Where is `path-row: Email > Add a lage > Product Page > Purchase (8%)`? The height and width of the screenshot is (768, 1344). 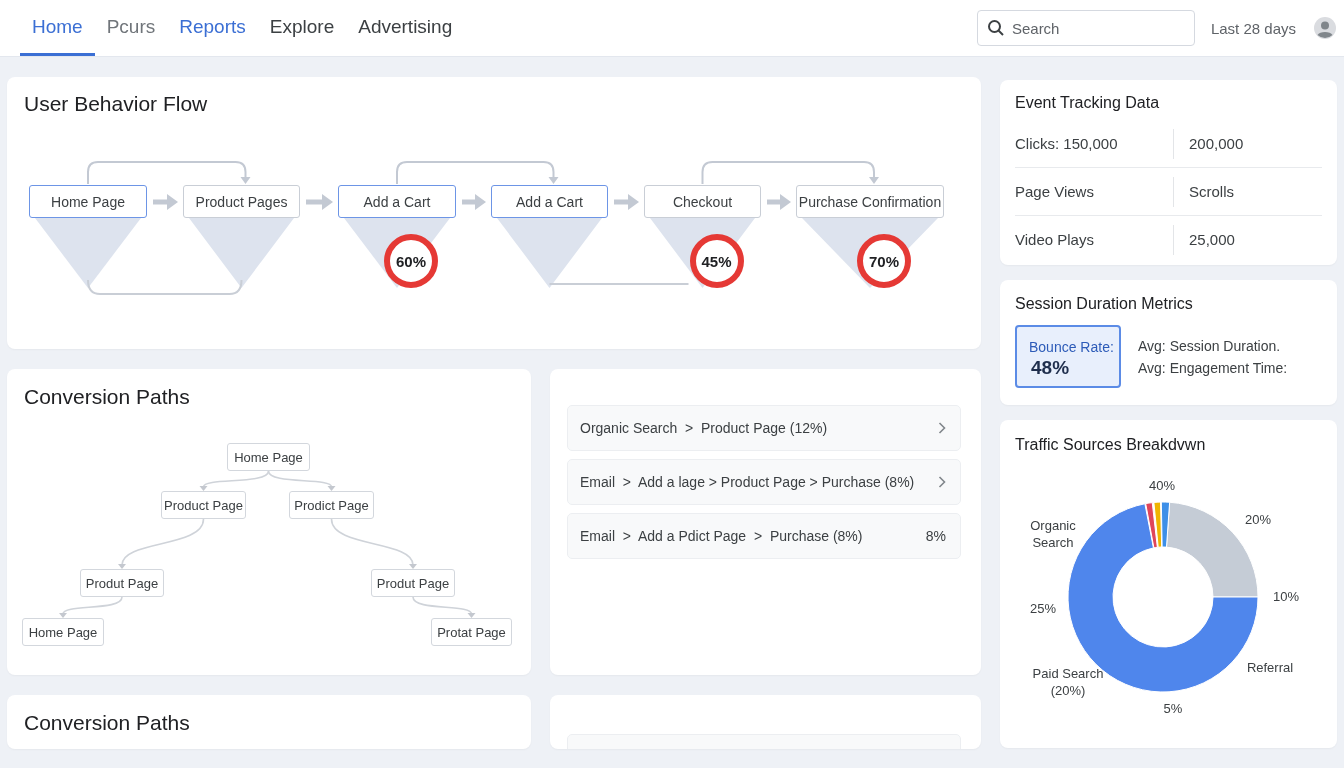
path-row: Email > Add a lage > Product Page > Purchase (8%) is located at coordinates (764, 482).